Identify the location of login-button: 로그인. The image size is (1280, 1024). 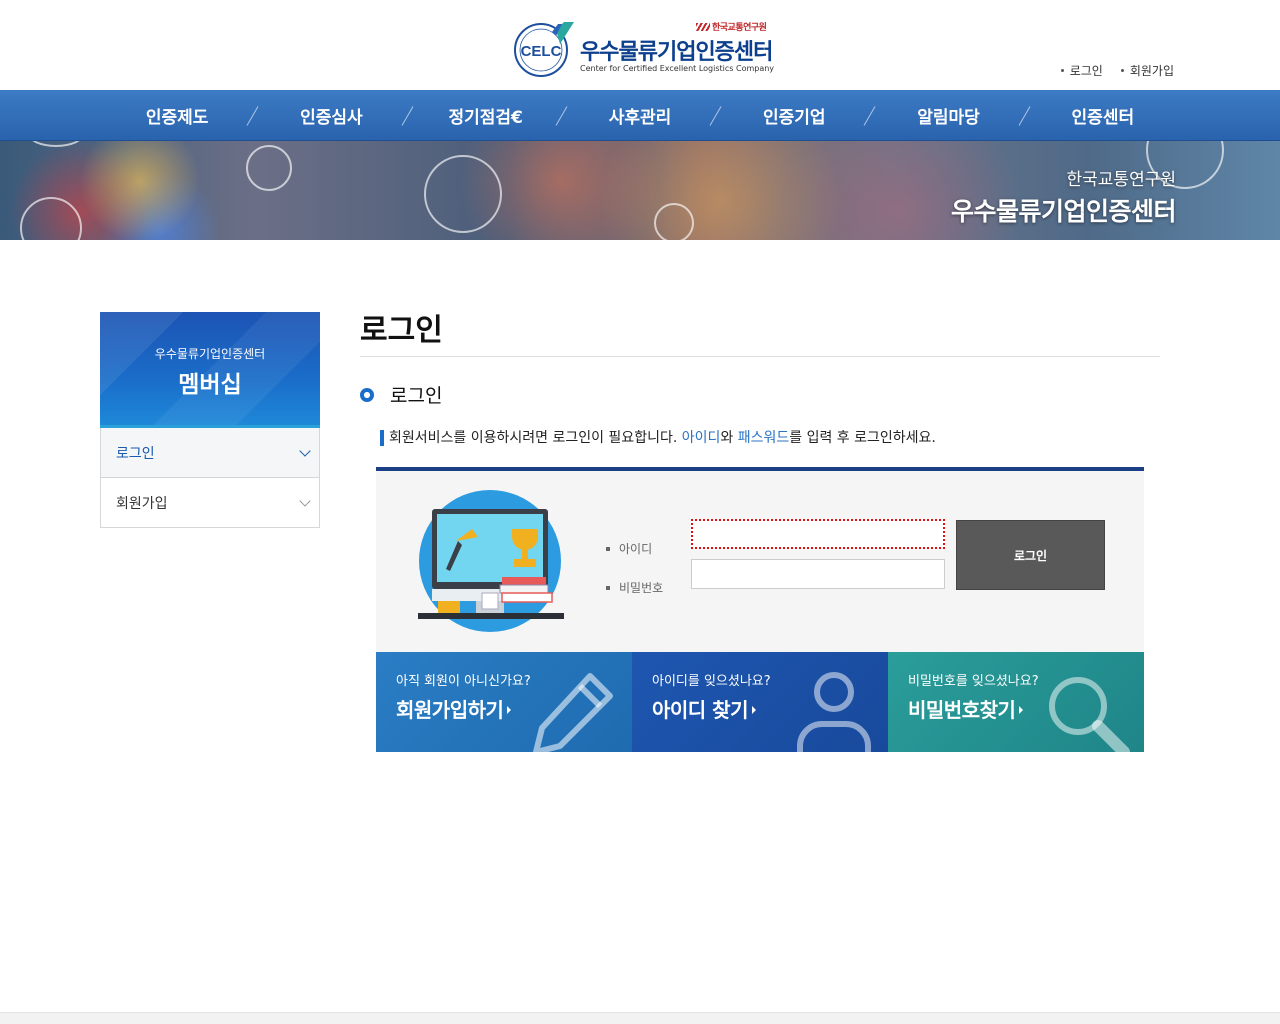
(1030, 555).